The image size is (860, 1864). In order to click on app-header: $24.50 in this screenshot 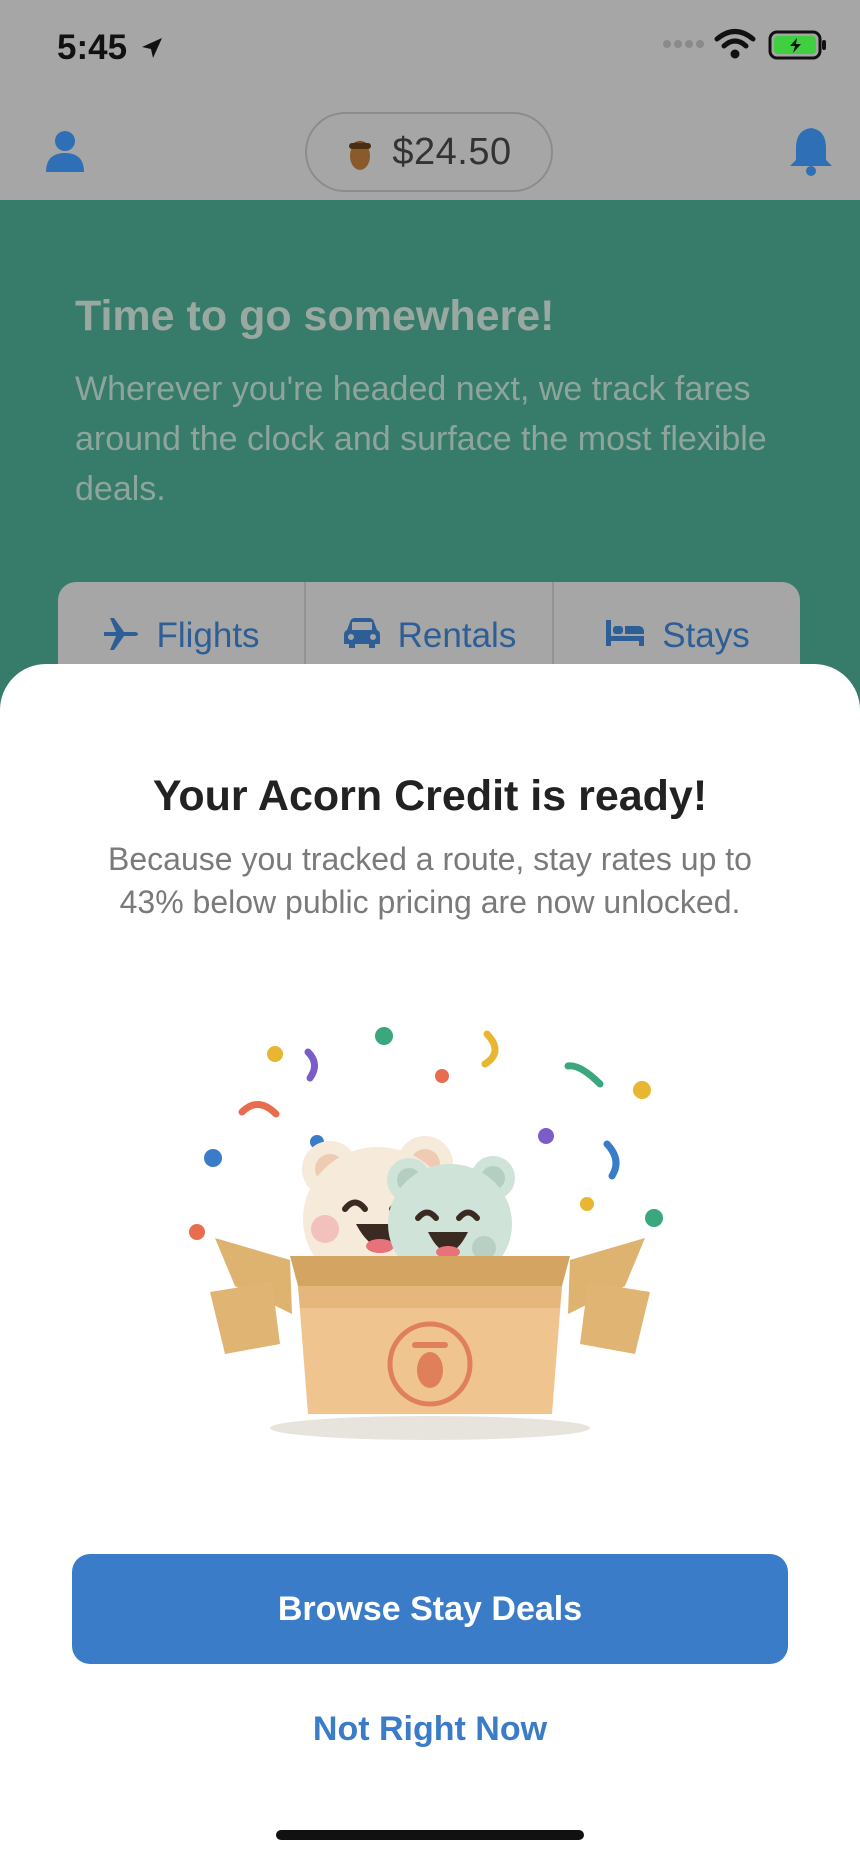, I will do `click(430, 150)`.